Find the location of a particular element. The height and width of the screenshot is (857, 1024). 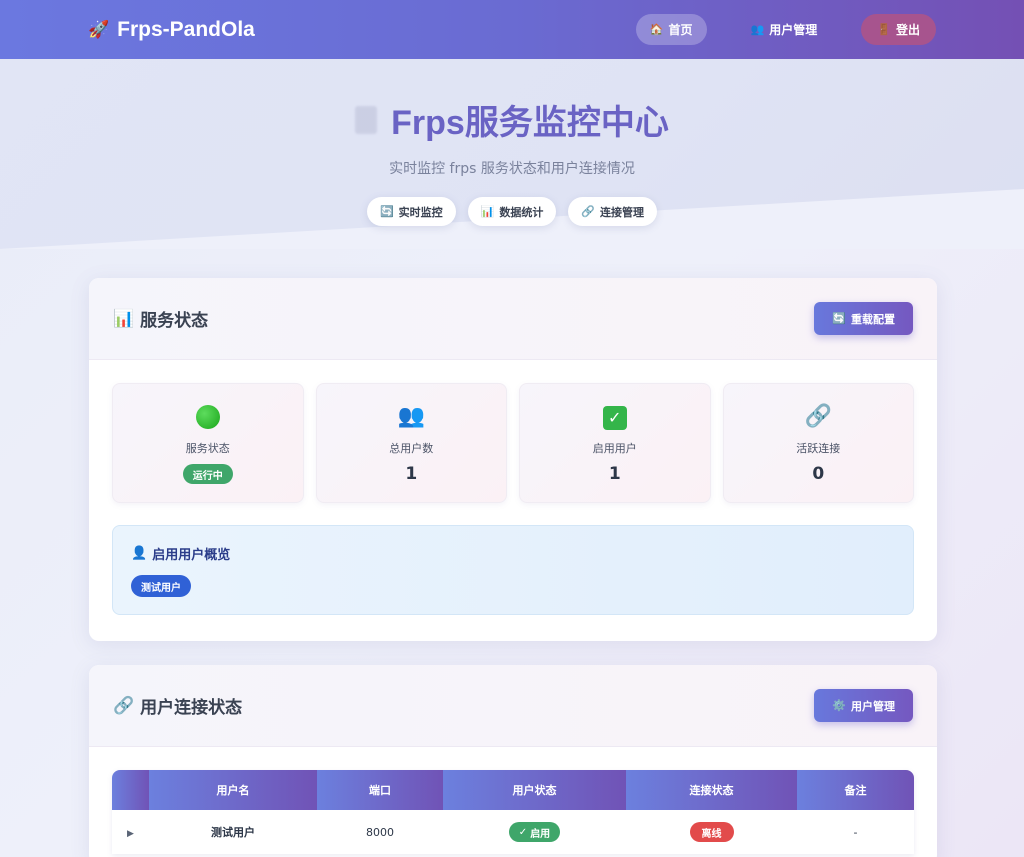

check-icon: ✓ is located at coordinates (523, 832).